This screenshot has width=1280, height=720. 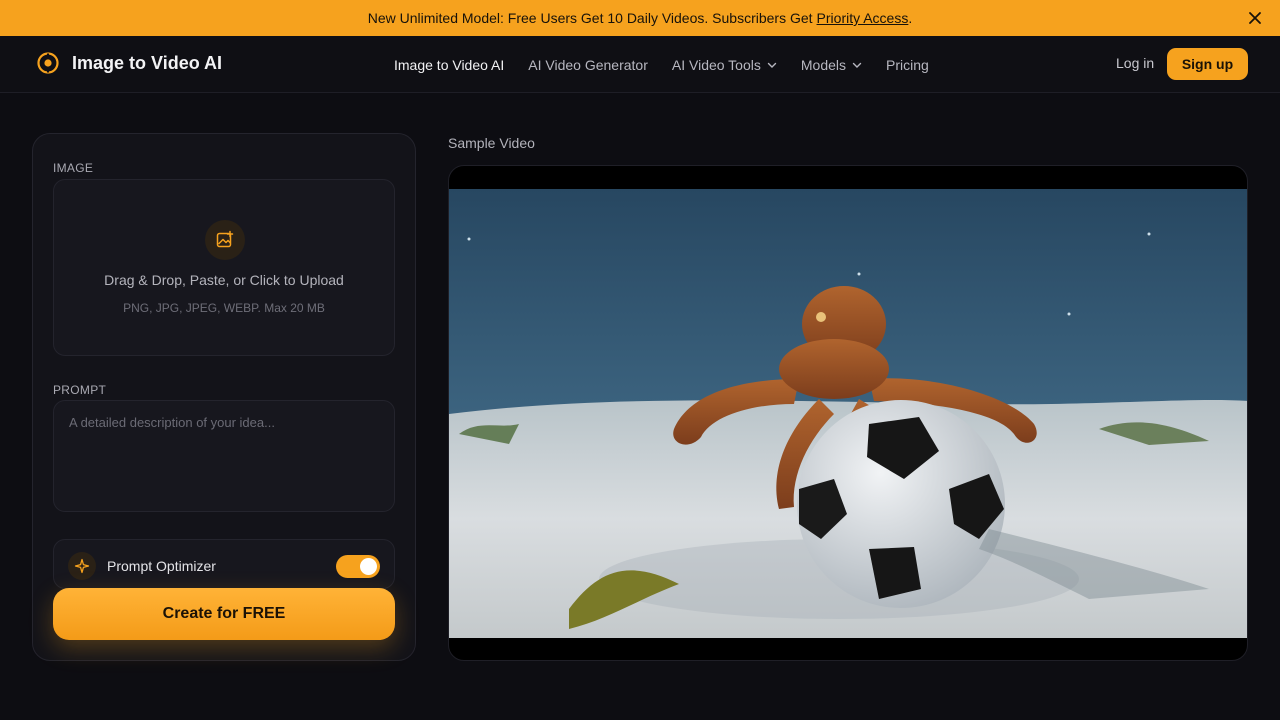 I want to click on announcement-suffix: ., so click(x=910, y=18).